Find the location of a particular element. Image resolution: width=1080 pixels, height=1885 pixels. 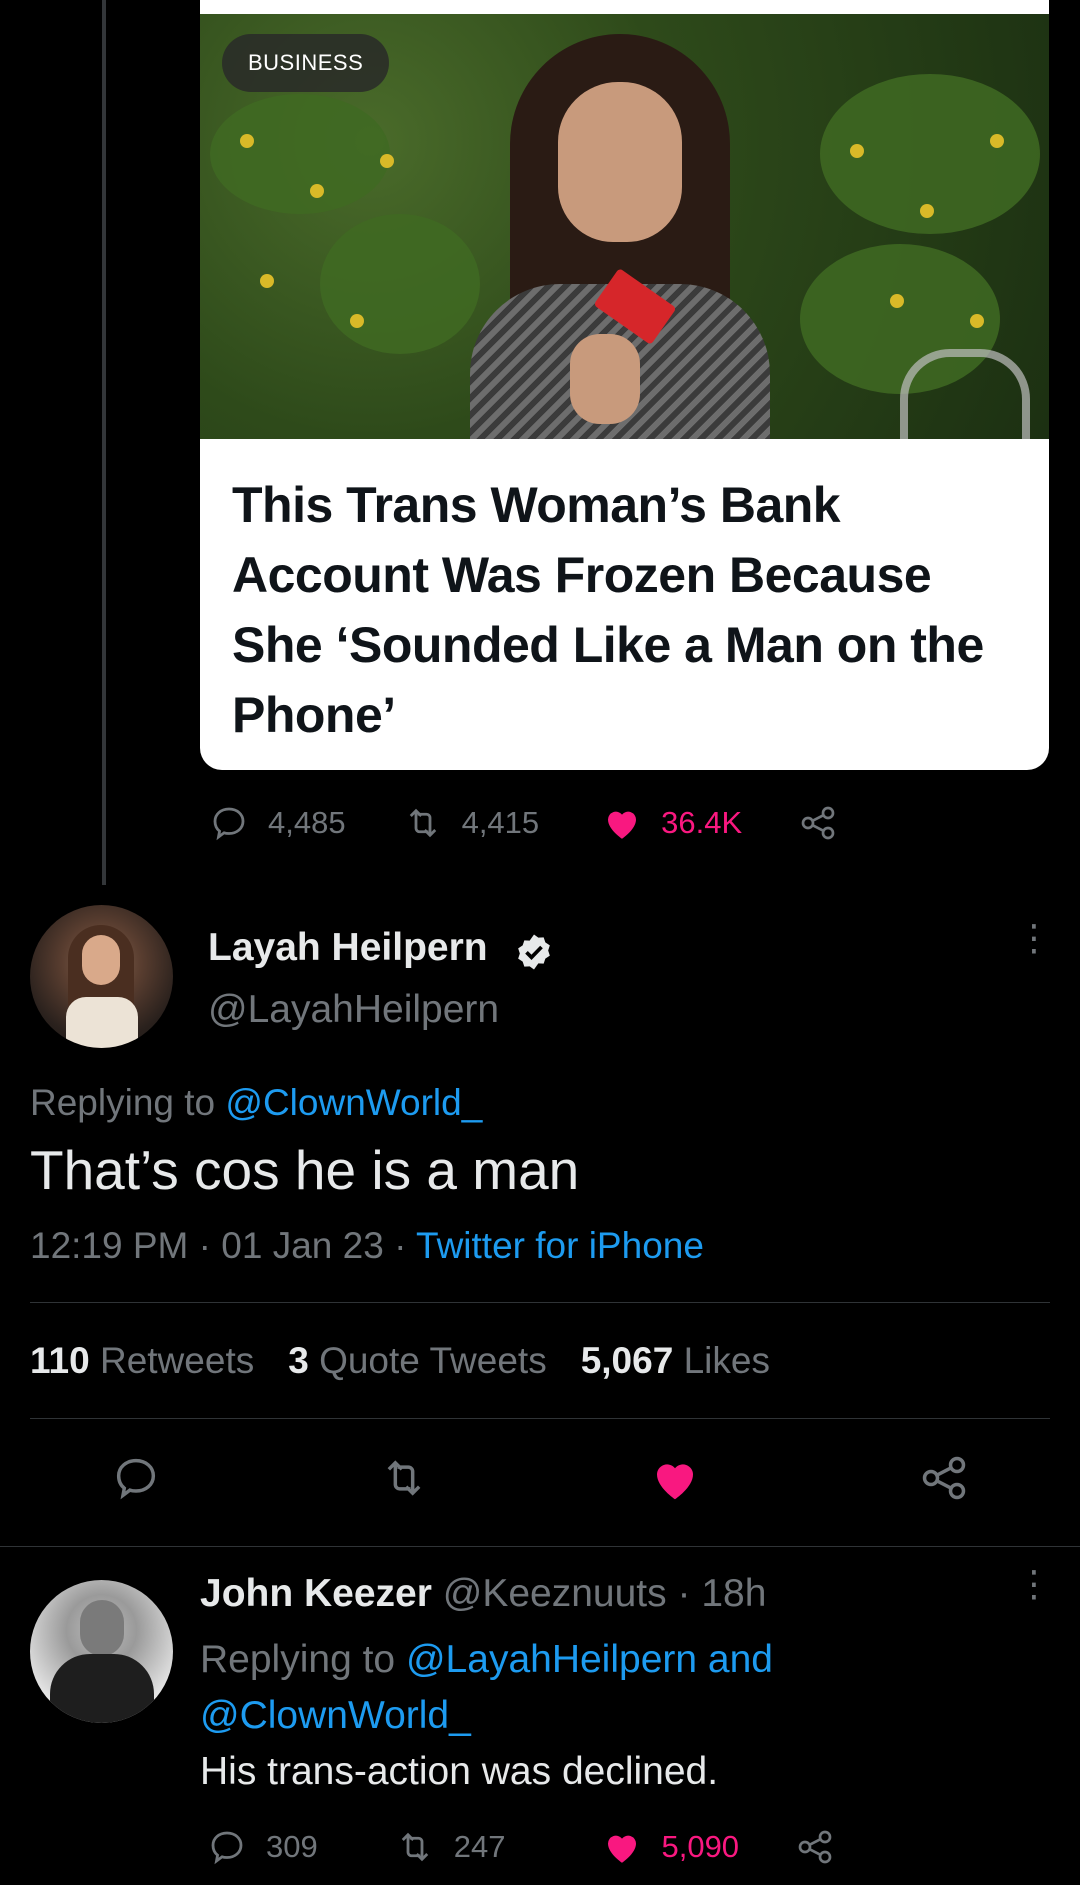

reply-action: 309 is located at coordinates (262, 1847).